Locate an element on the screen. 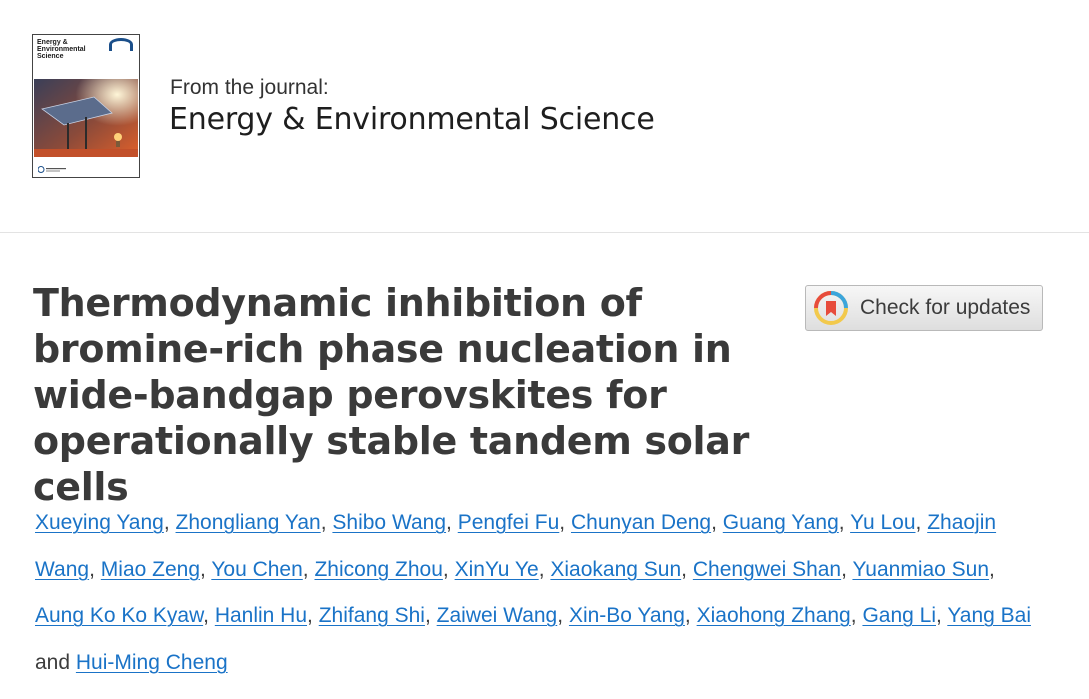 This screenshot has width=1089, height=699. journal-cover-image: Energy & Environmental Science is located at coordinates (86, 106).